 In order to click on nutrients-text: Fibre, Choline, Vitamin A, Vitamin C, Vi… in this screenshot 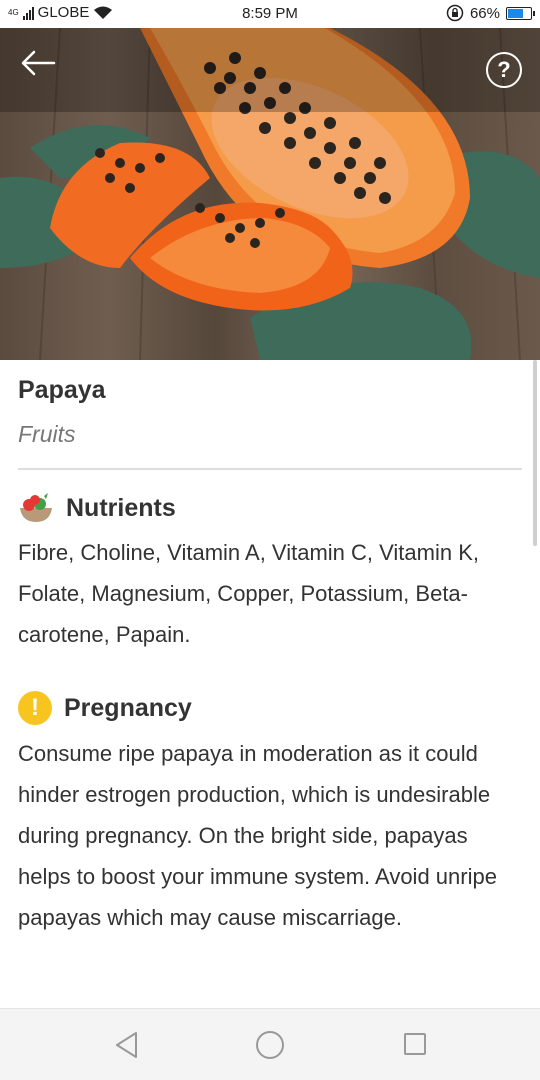, I will do `click(248, 593)`.